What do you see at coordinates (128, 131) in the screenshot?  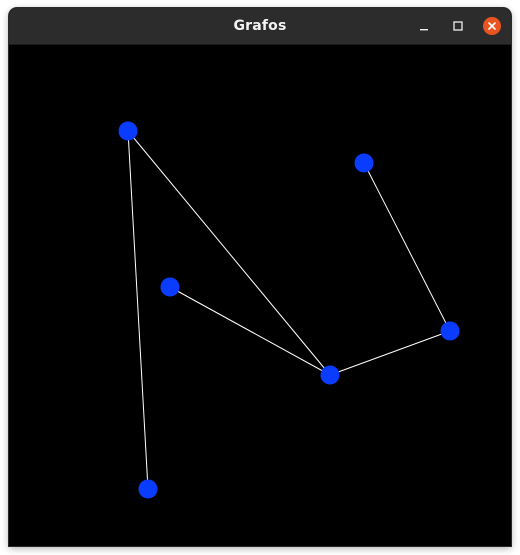 I see `graph-node-n1` at bounding box center [128, 131].